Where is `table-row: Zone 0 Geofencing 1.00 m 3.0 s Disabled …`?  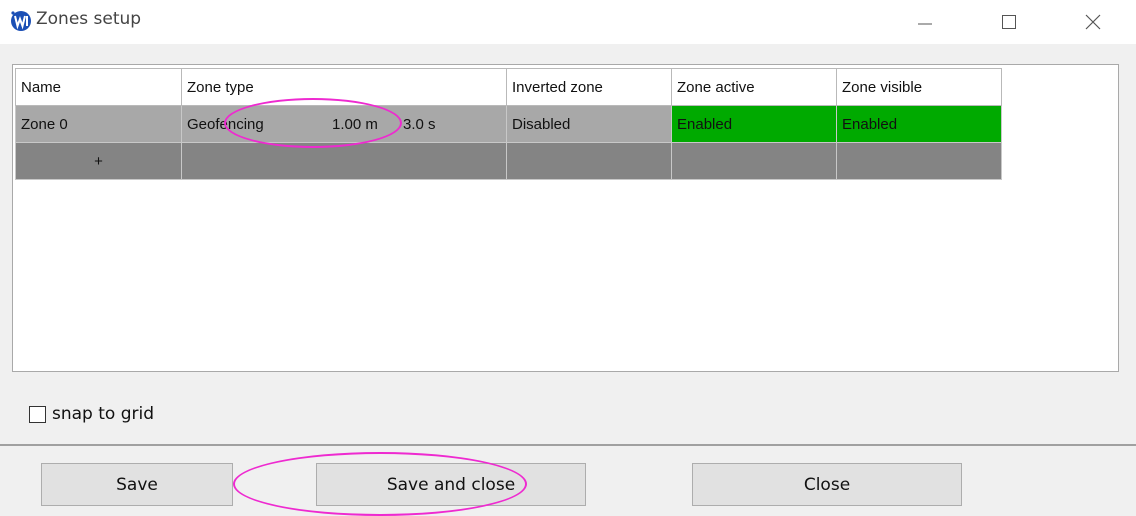
table-row: Zone 0 Geofencing 1.00 m 3.0 s Disabled … is located at coordinates (508, 124).